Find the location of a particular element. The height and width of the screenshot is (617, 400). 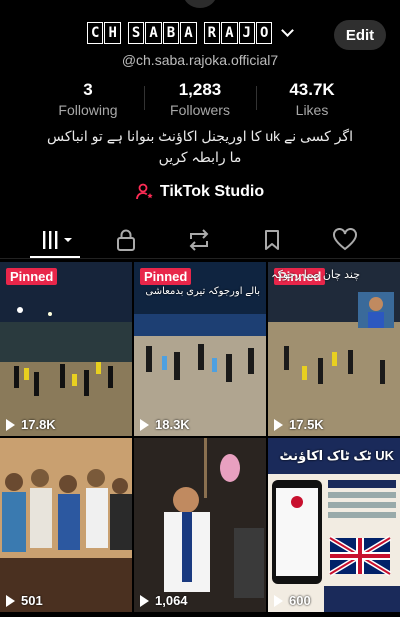

tab-videos is located at coordinates (57, 240).